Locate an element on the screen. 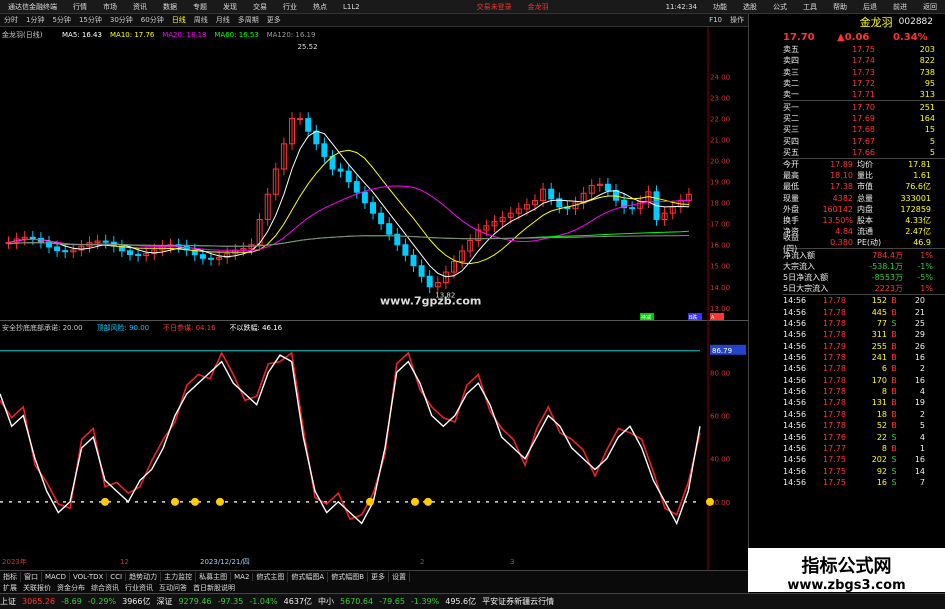 The image size is (945, 609). book-volume: 203 is located at coordinates (927, 50).